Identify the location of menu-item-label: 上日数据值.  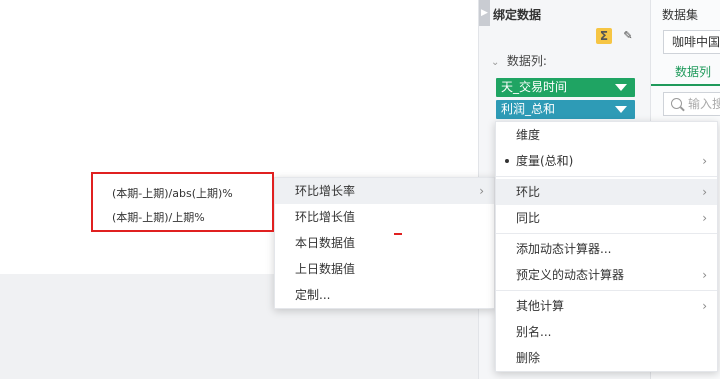
(325, 269).